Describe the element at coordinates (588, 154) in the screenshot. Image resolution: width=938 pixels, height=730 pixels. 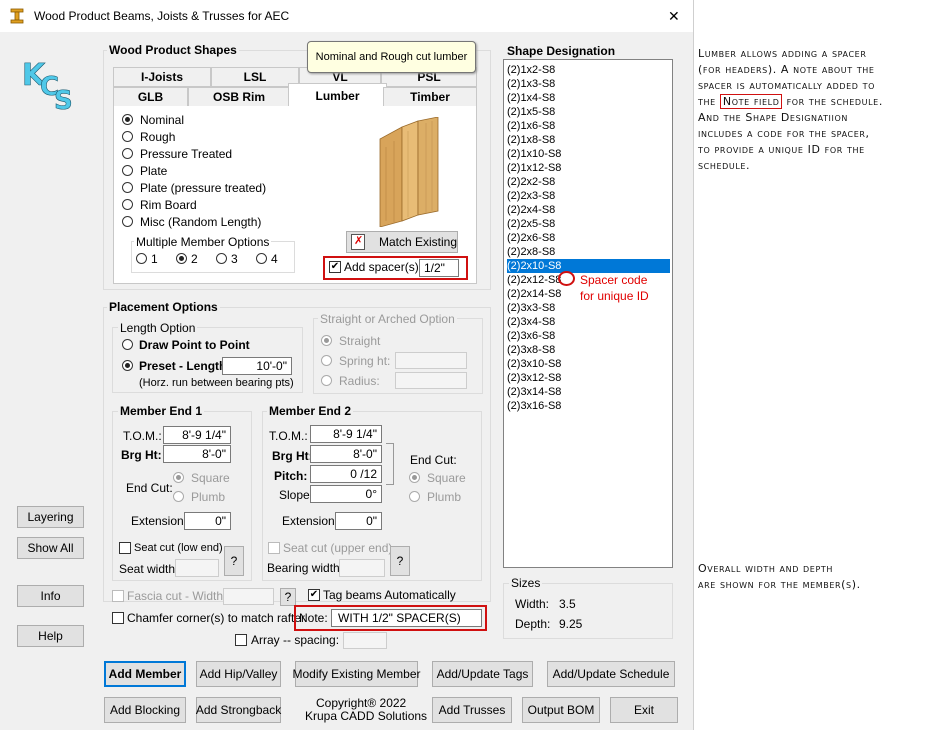
I see `list-item: (2)1x10-S8` at that location.